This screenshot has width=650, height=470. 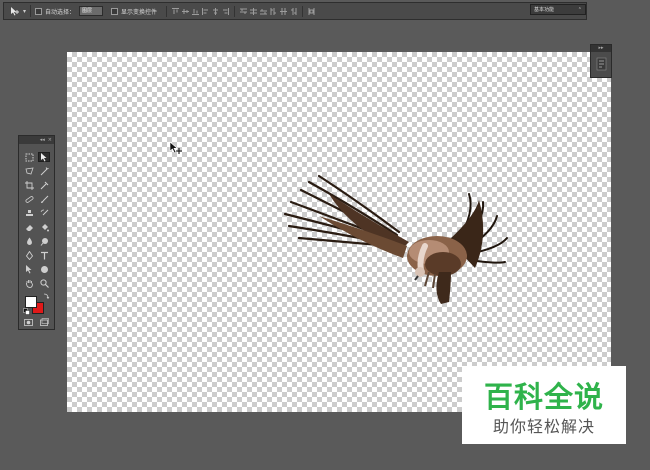 I want to click on tools-panel-header: ◂◂ ×, so click(x=36, y=140).